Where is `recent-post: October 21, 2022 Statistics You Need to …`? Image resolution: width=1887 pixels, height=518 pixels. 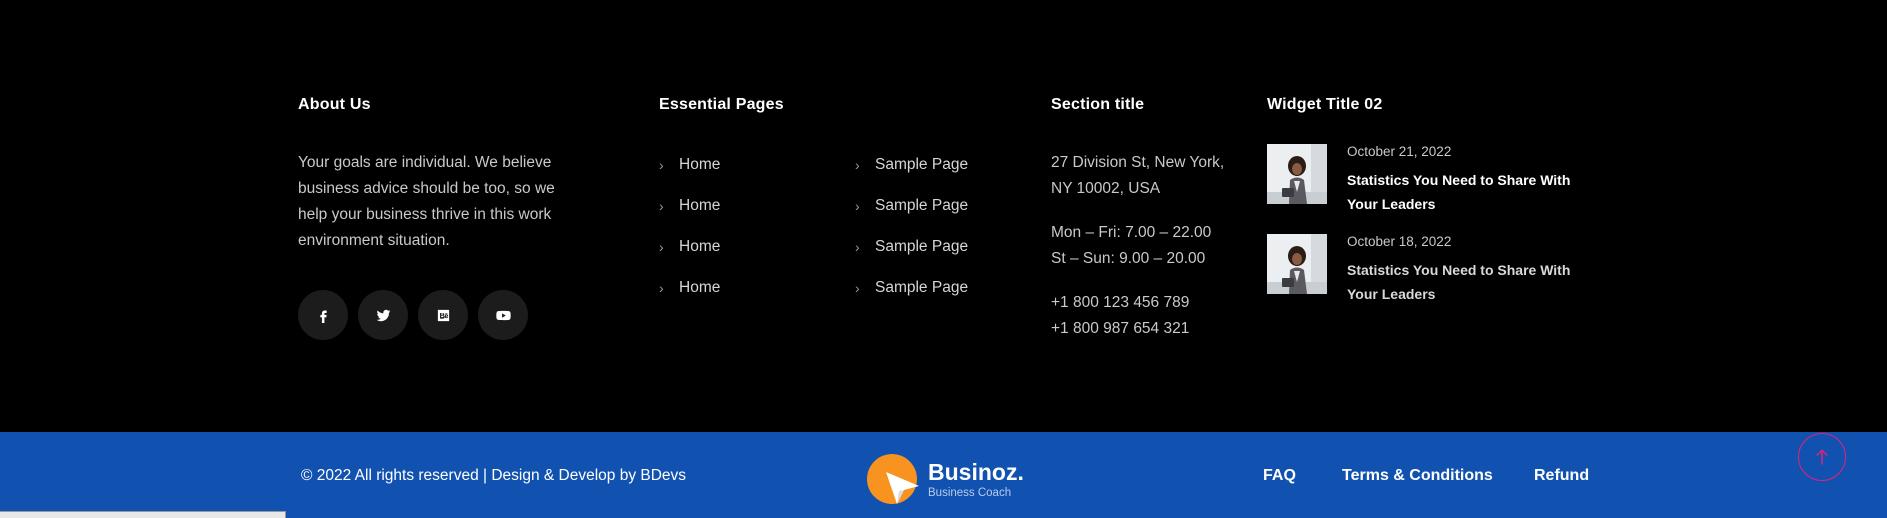 recent-post: October 21, 2022 Statistics You Need to … is located at coordinates (1432, 180).